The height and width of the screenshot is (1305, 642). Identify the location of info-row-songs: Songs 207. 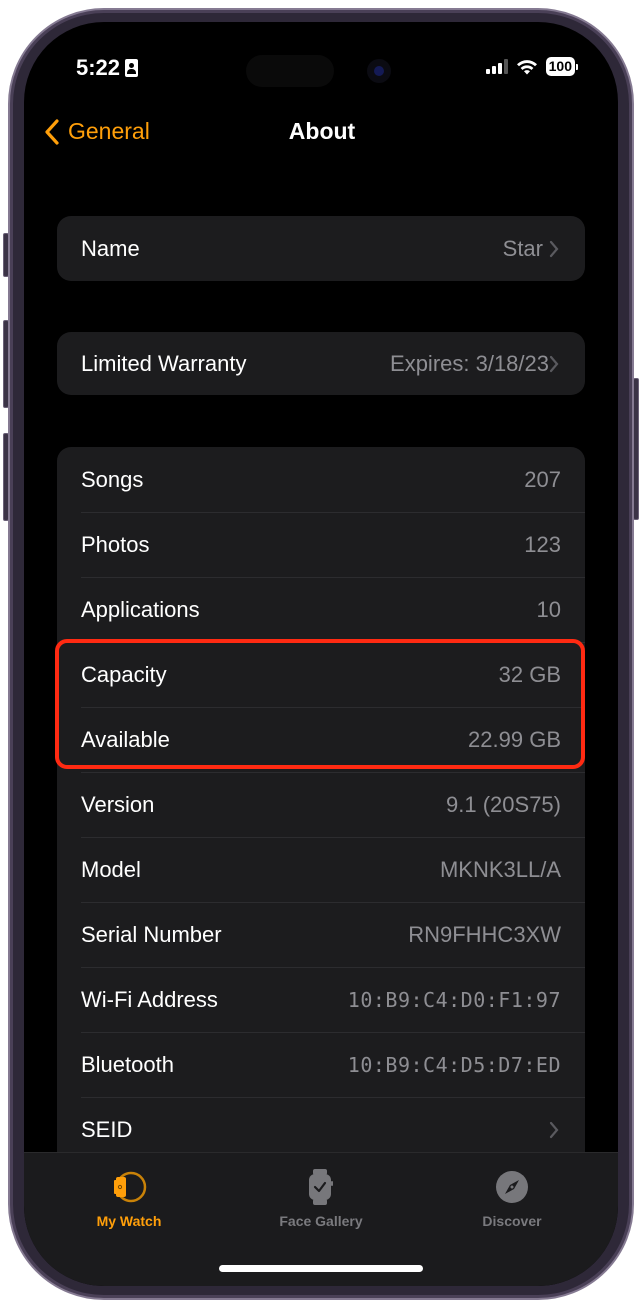
(321, 479).